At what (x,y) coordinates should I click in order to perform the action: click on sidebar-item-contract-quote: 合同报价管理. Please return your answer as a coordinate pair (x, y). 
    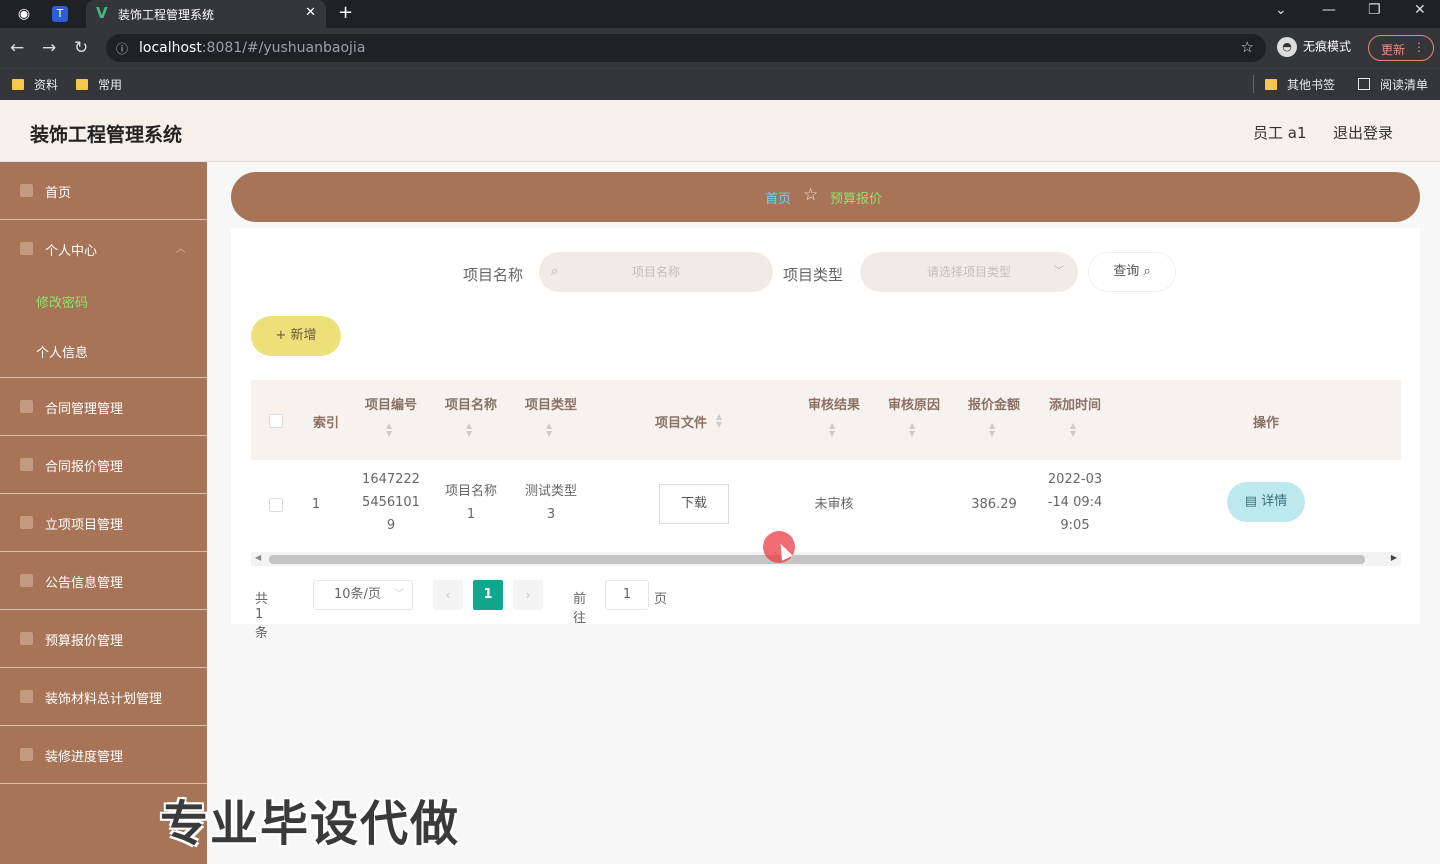
    Looking at the image, I should click on (103, 465).